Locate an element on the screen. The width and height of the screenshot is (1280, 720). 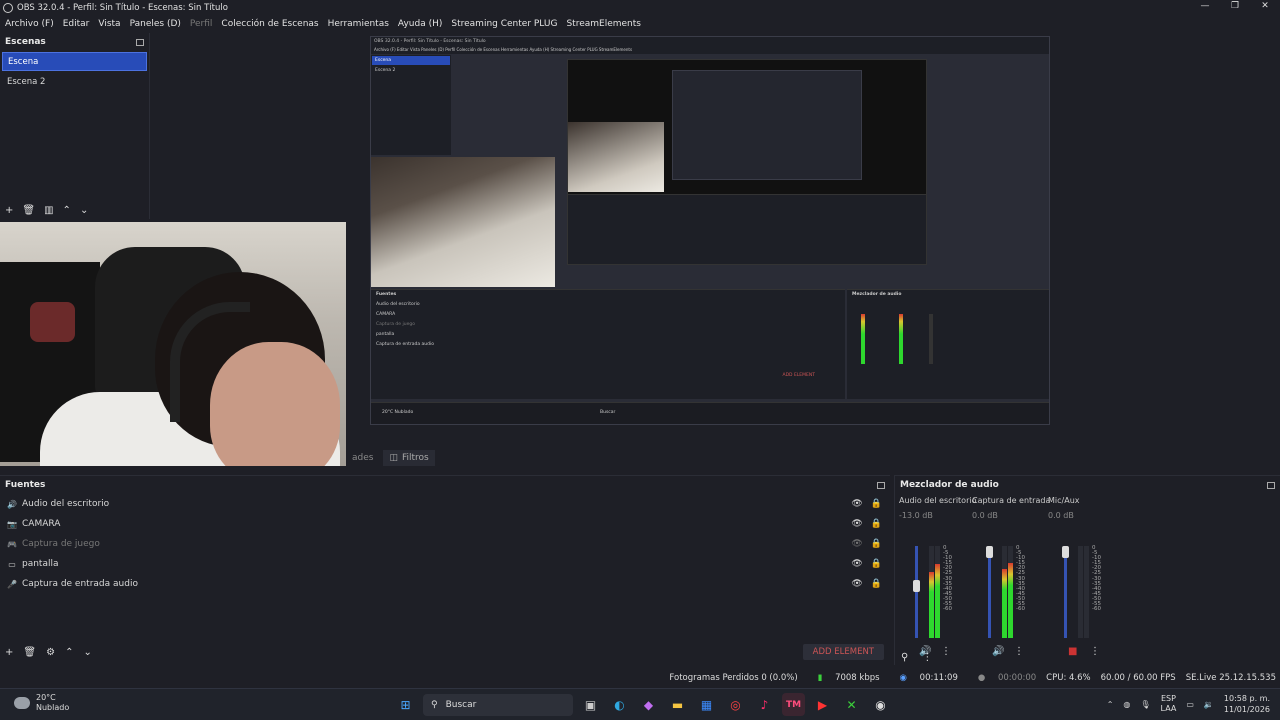
obs-taskbar-icon: ◉ is located at coordinates (880, 704).